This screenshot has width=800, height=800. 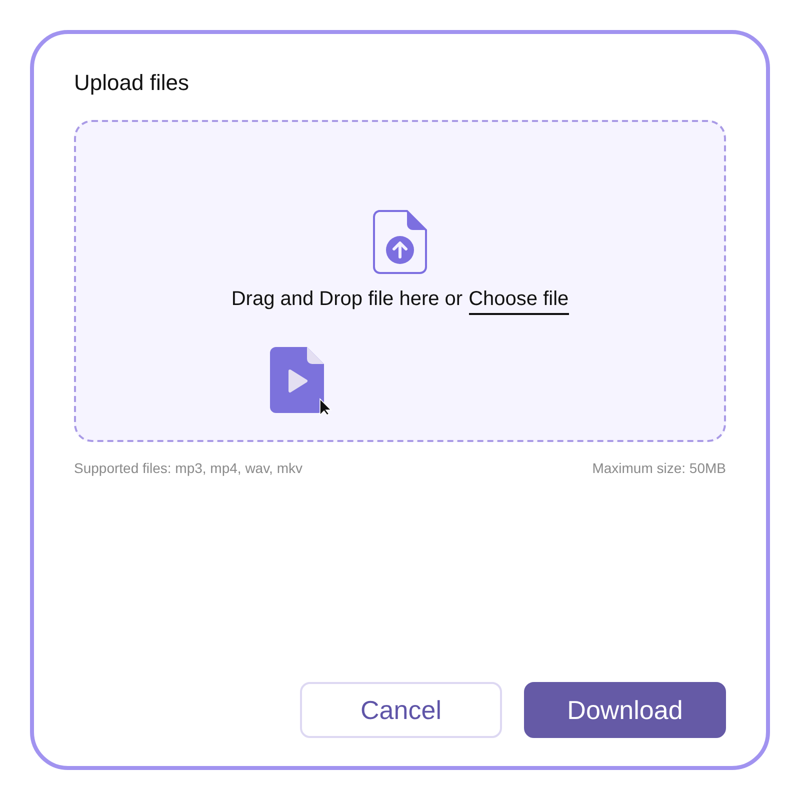 I want to click on file-upload-icon, so click(x=400, y=242).